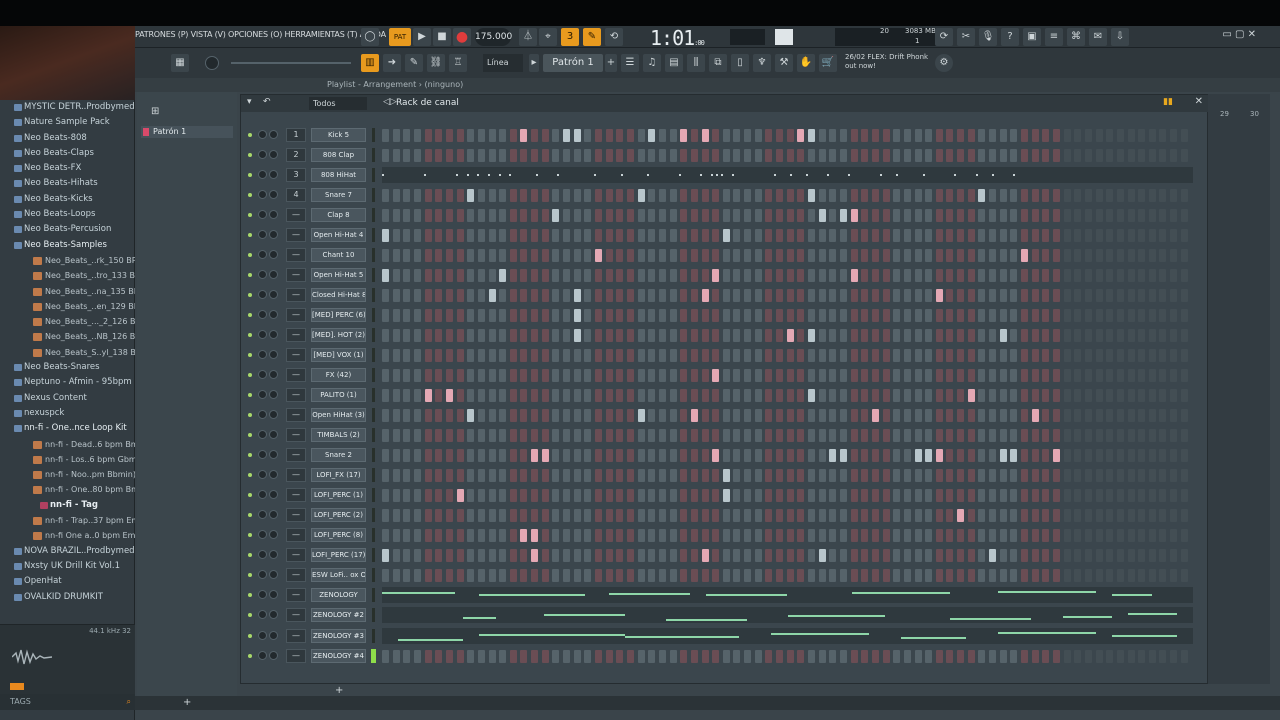 This screenshot has width=1280, height=720. Describe the element at coordinates (273, 315) in the screenshot. I see `volume-knob` at that location.